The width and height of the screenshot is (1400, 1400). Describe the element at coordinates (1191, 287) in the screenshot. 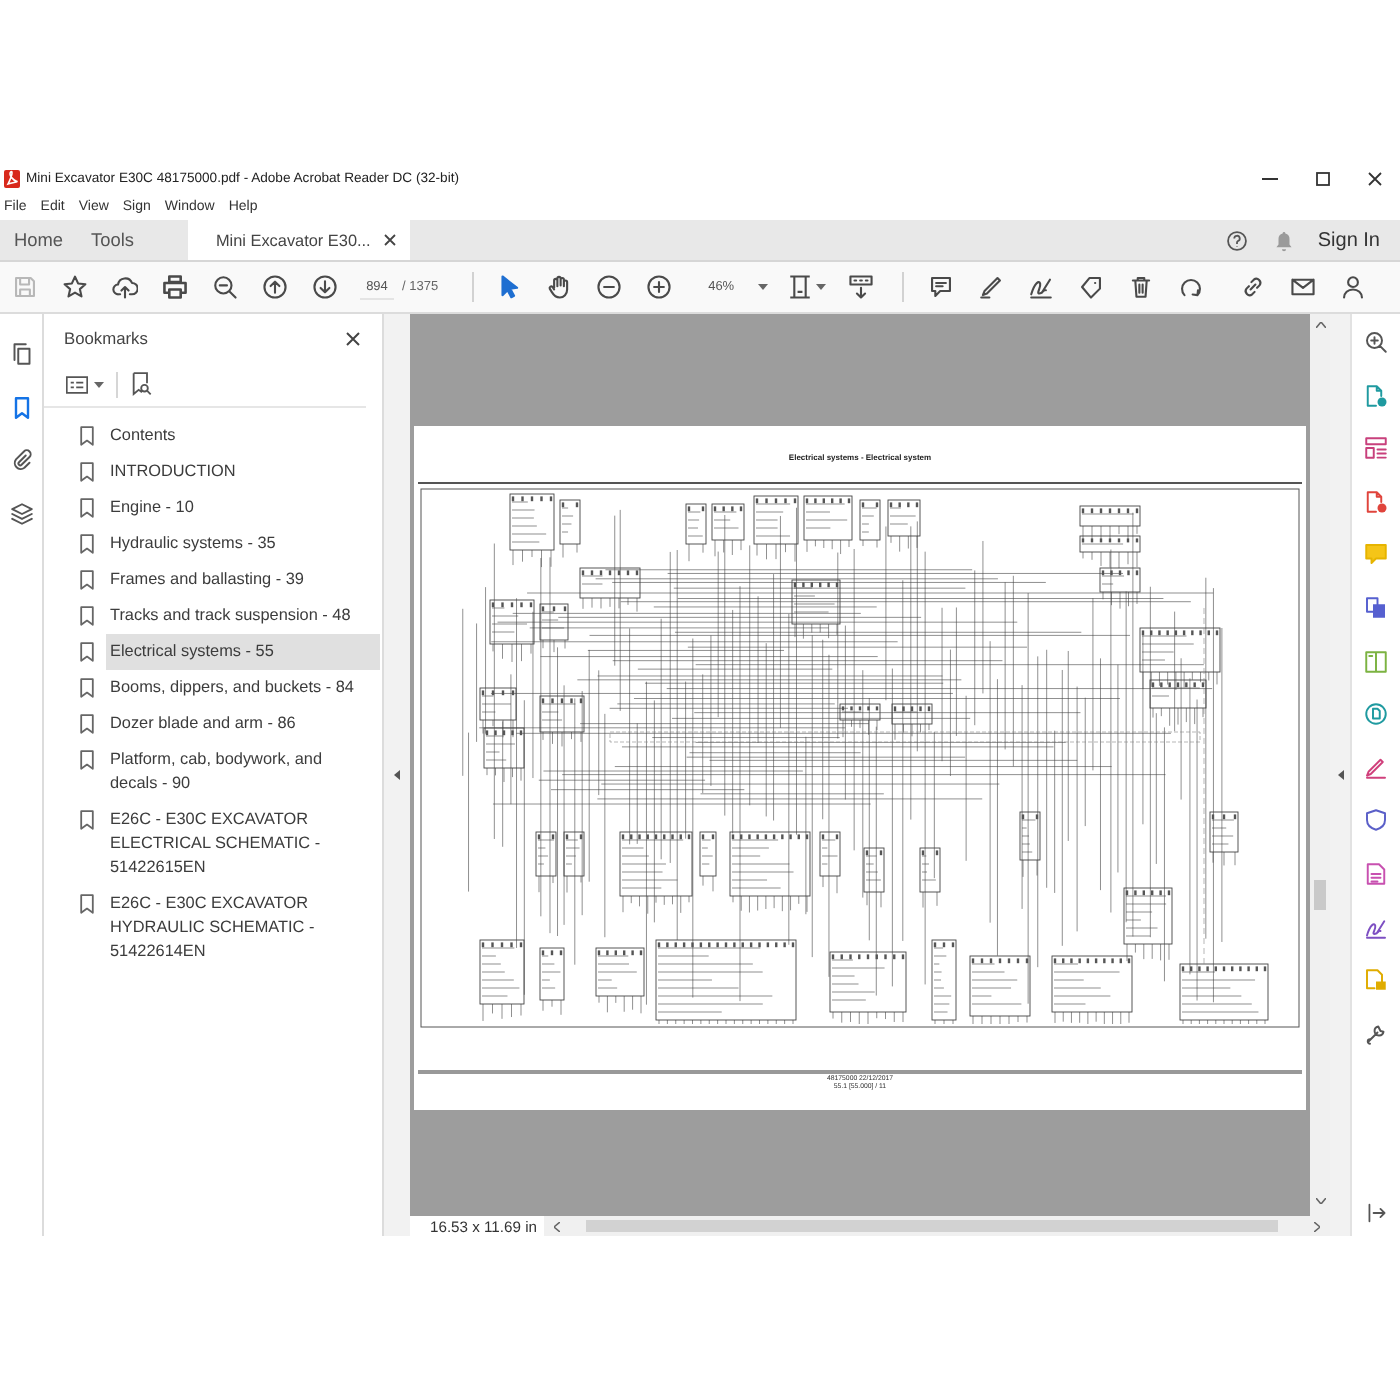

I see `rotate-icon` at that location.